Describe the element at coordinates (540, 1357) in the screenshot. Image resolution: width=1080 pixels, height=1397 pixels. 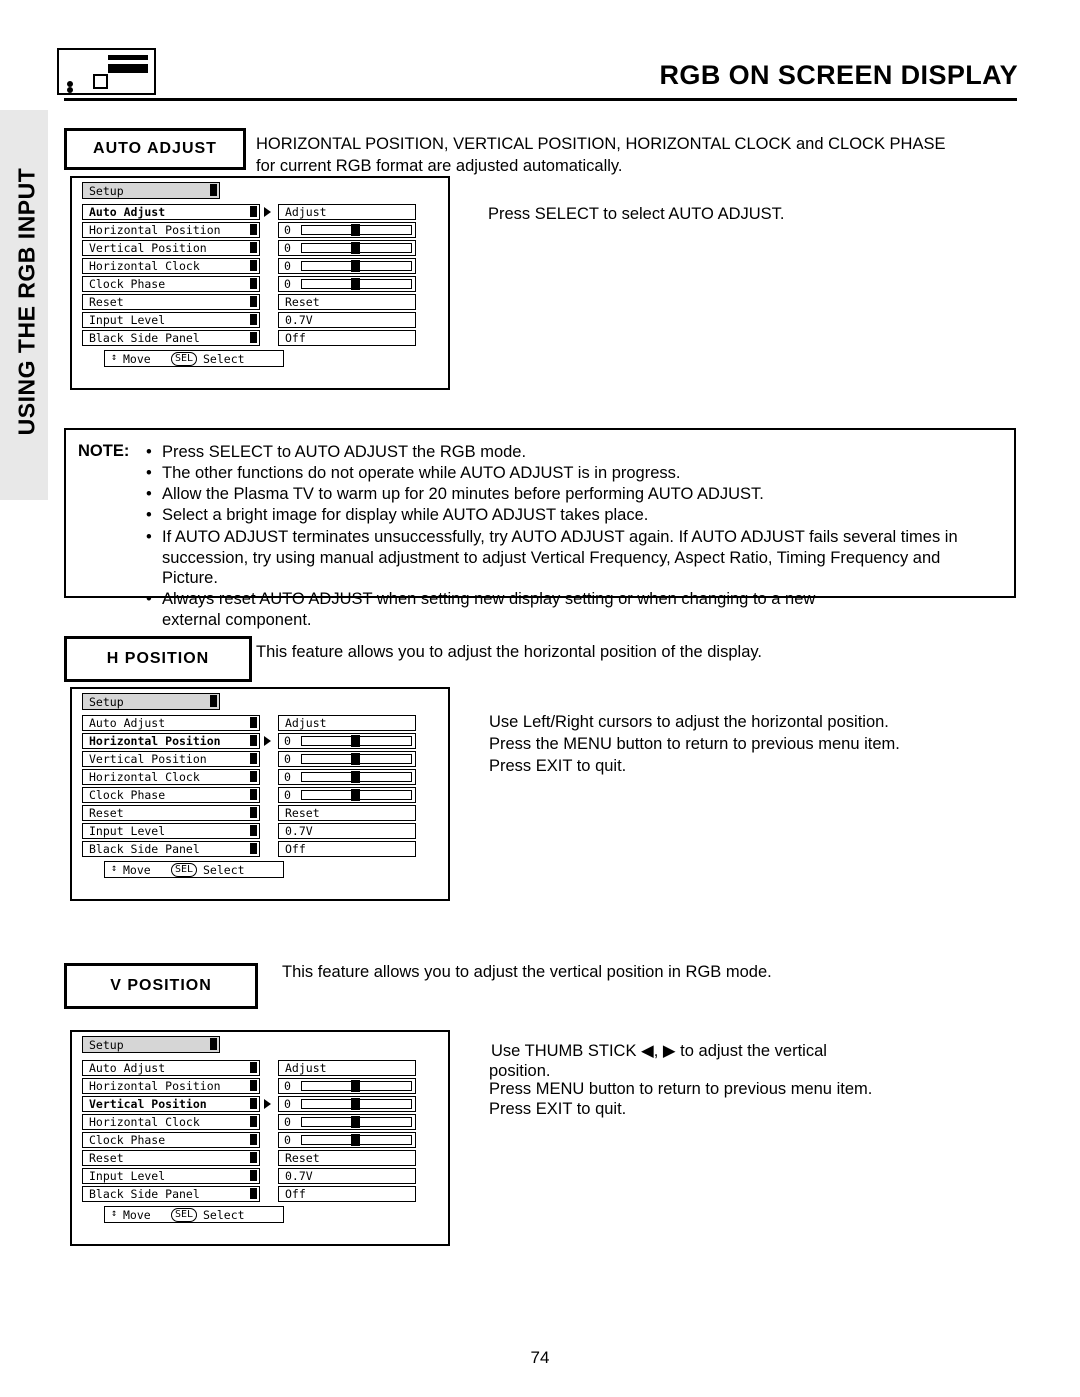
I see `page-number: 74` at that location.